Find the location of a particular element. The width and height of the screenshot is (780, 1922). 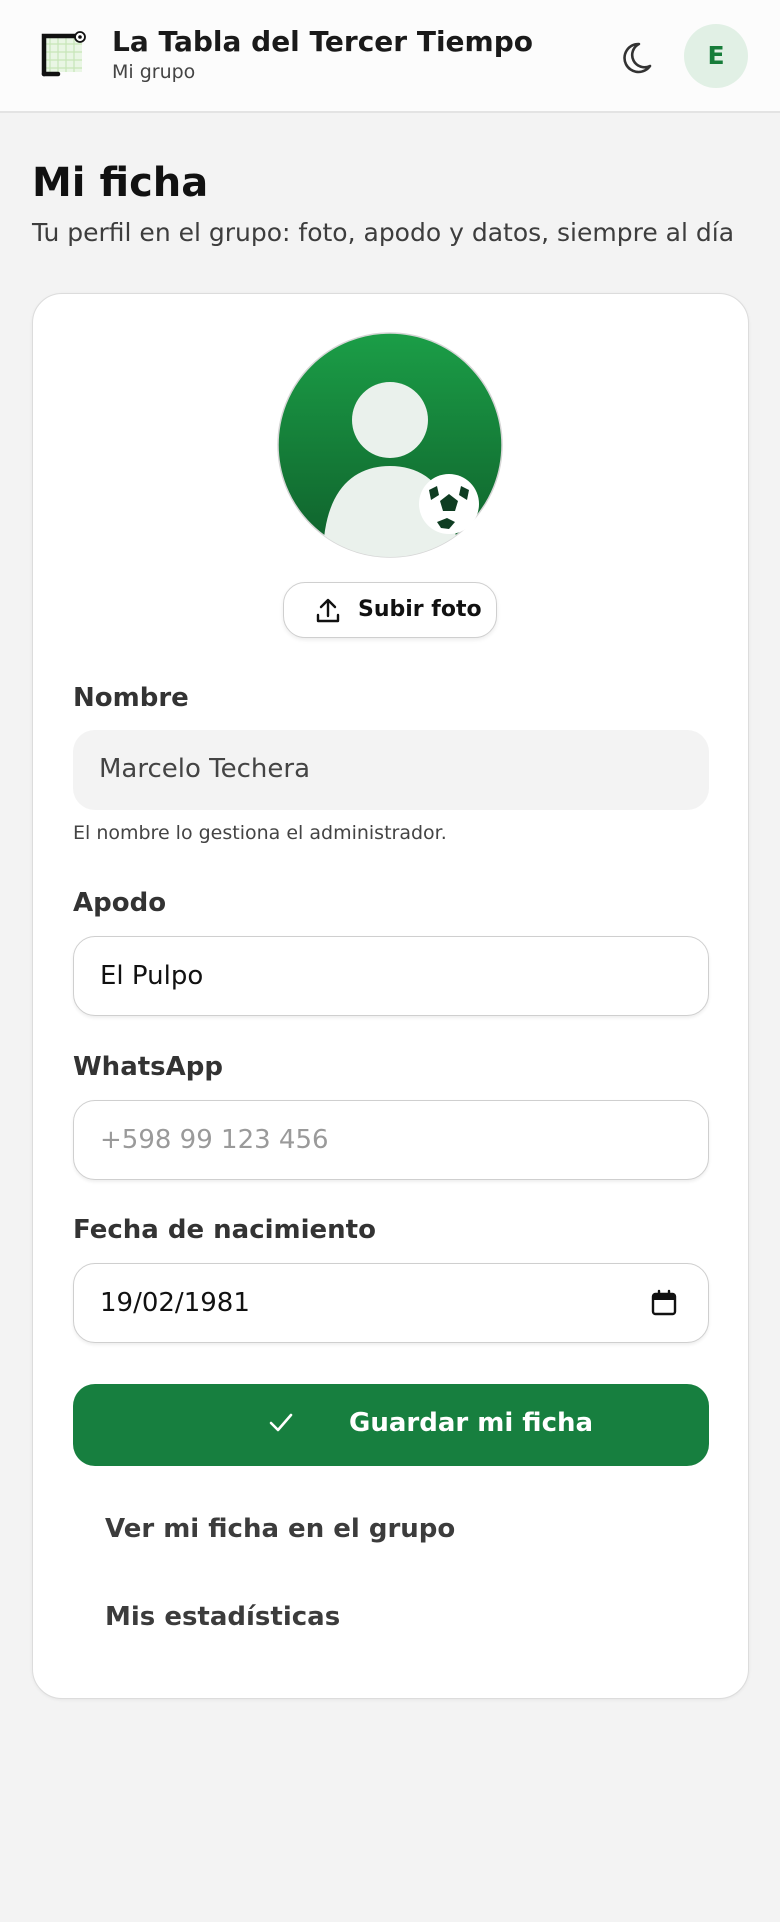

fecha-nacimiento-label: Fecha de nacimiento is located at coordinates (224, 1230).